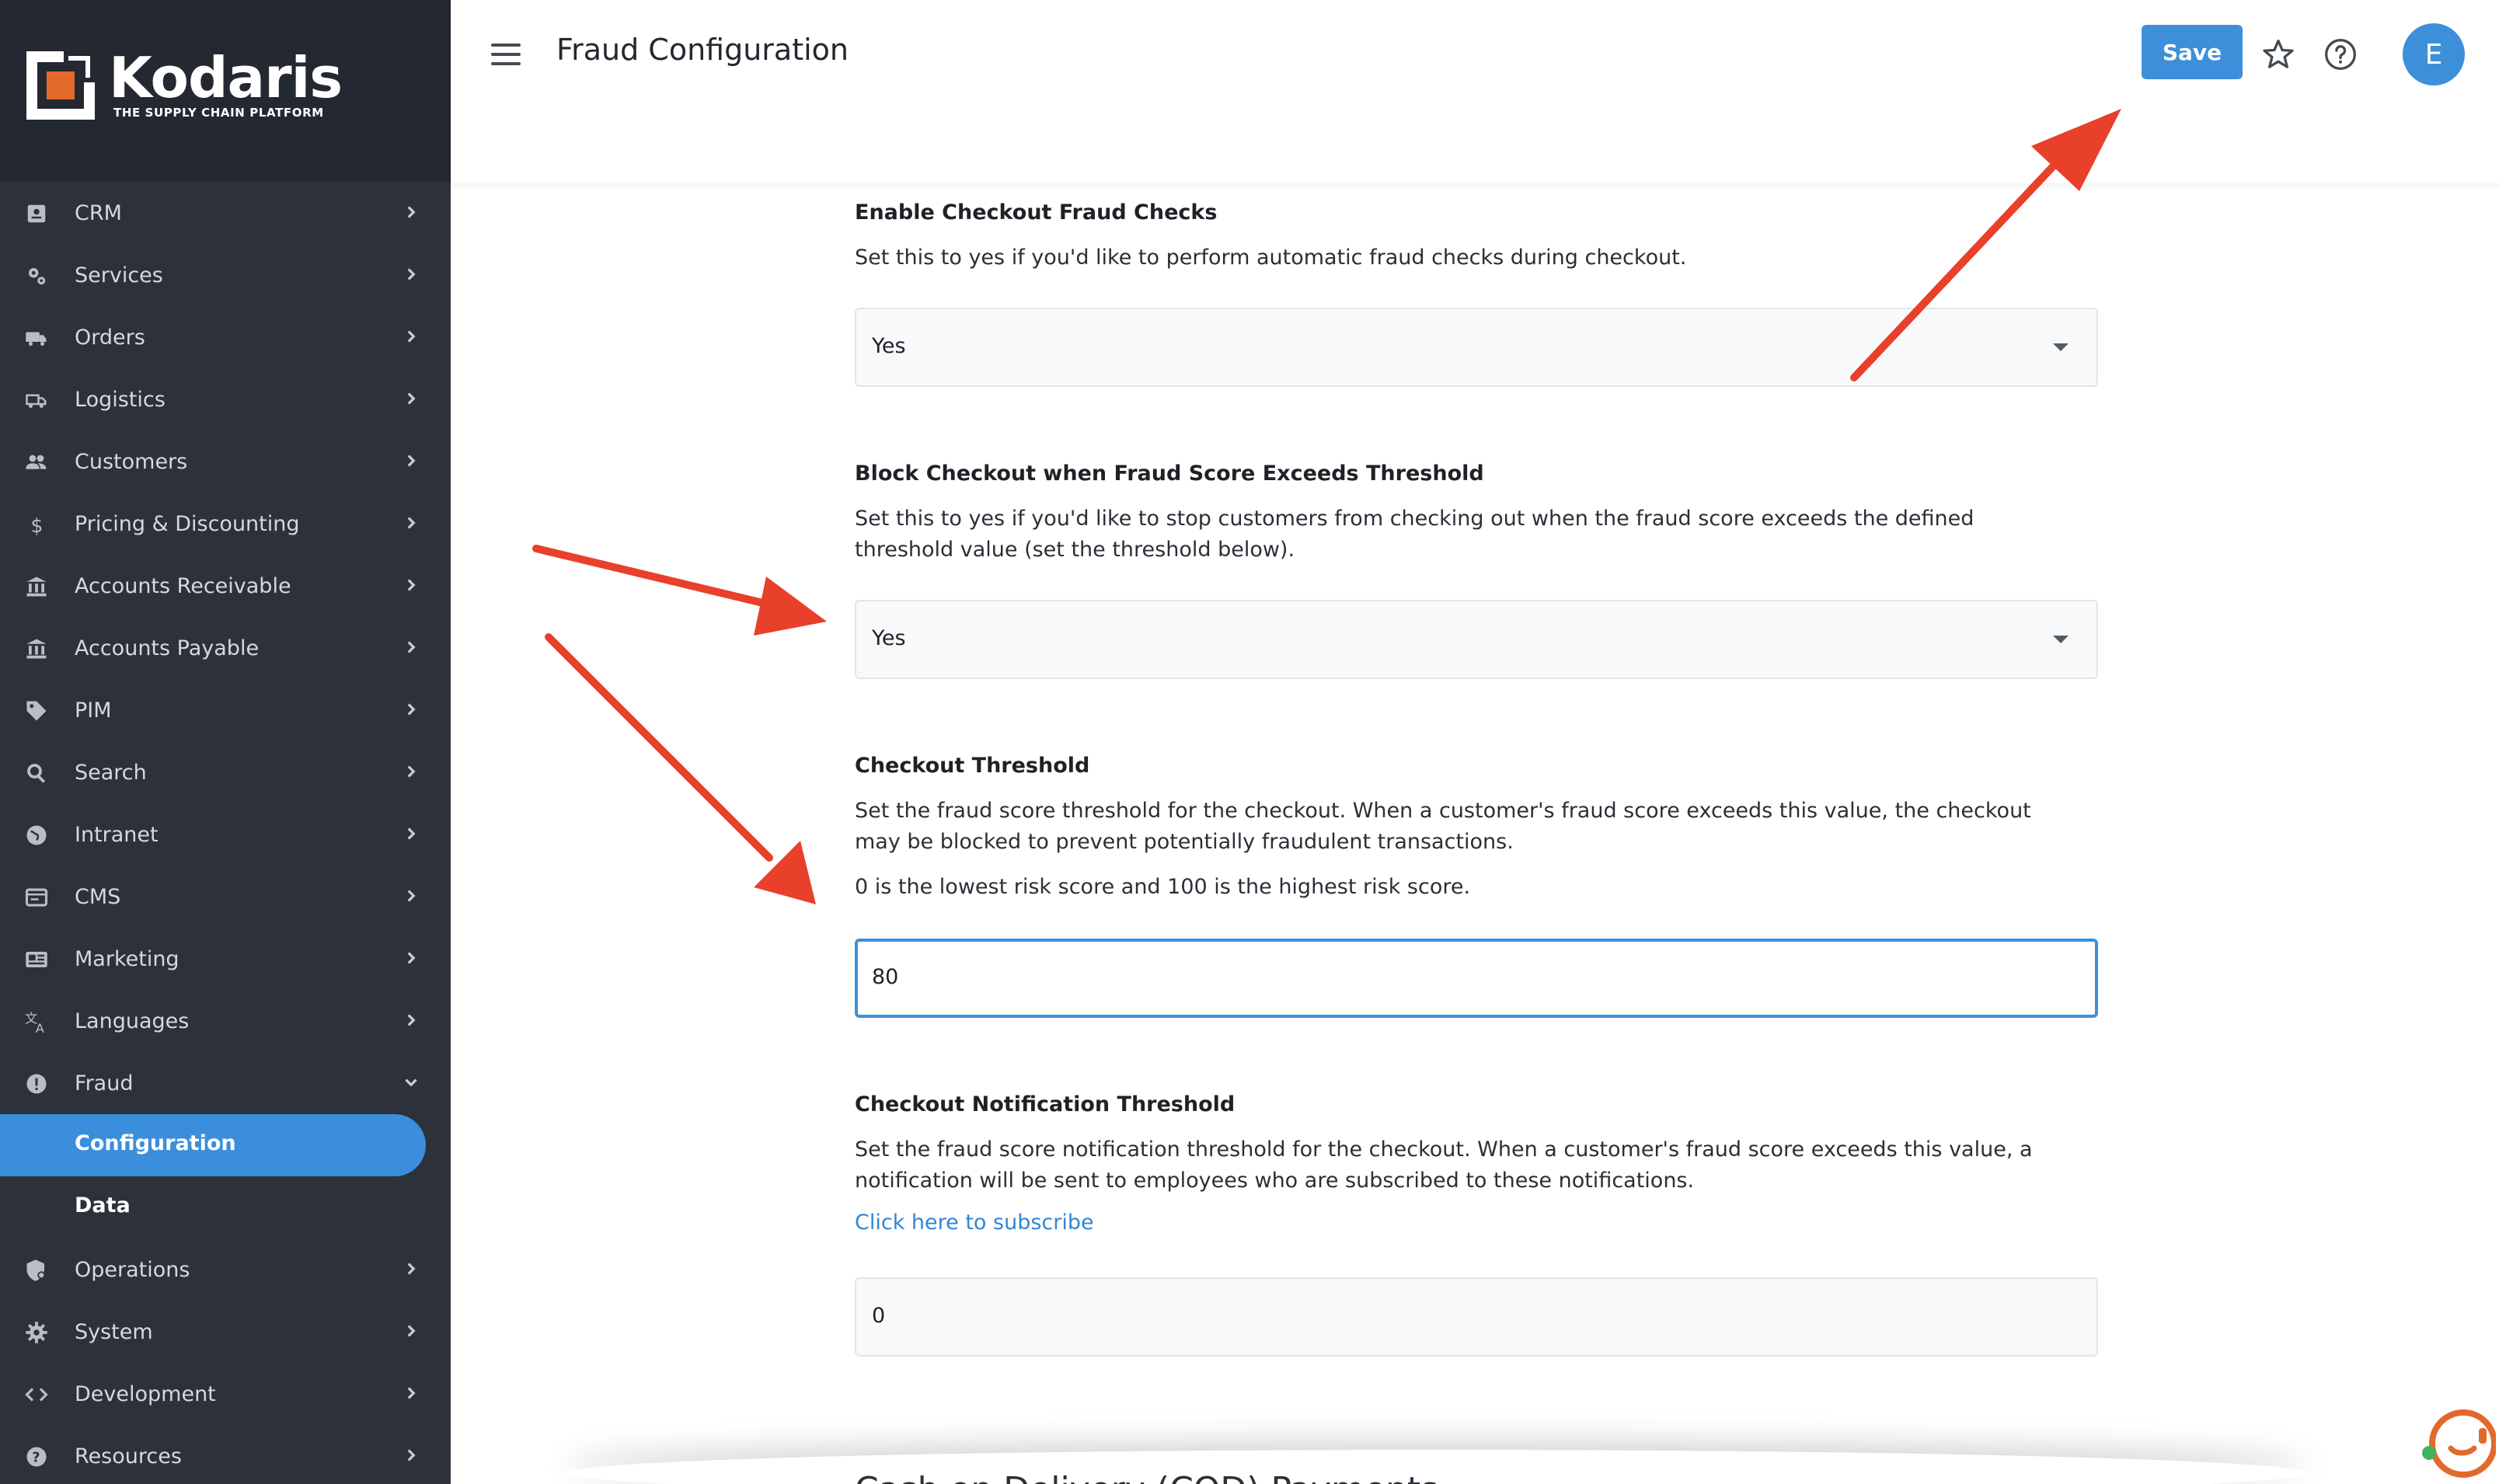 This screenshot has height=1484, width=2499. What do you see at coordinates (36, 835) in the screenshot?
I see `globe-icon` at bounding box center [36, 835].